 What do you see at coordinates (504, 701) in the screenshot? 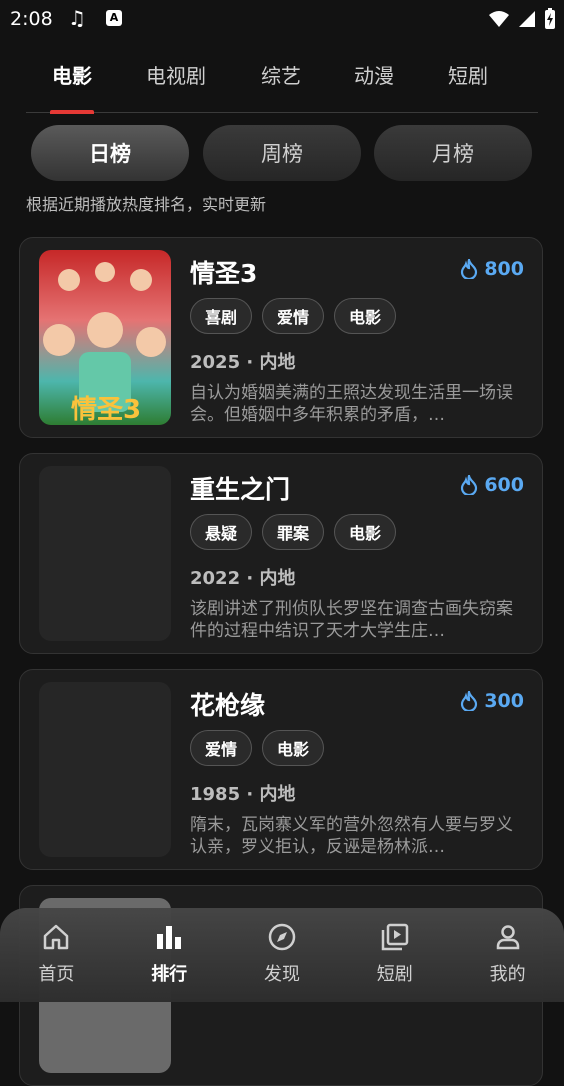
I see `heat-value: 300` at bounding box center [504, 701].